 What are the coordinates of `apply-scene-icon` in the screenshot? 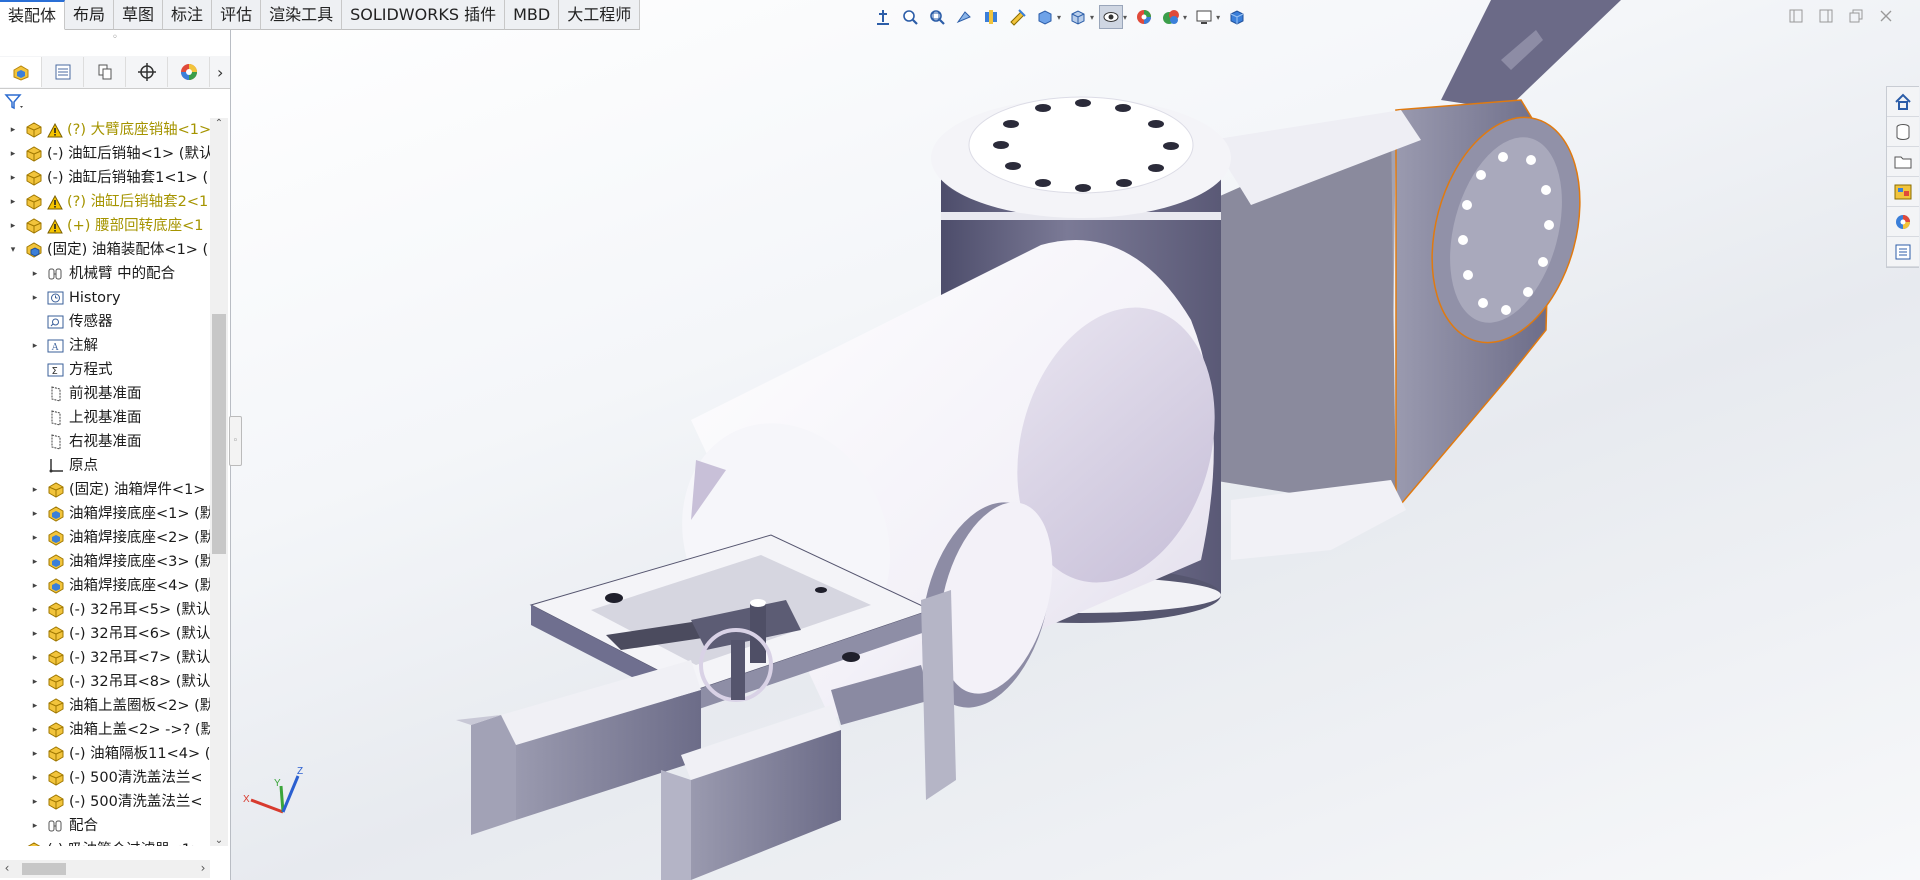 It's located at (1171, 17).